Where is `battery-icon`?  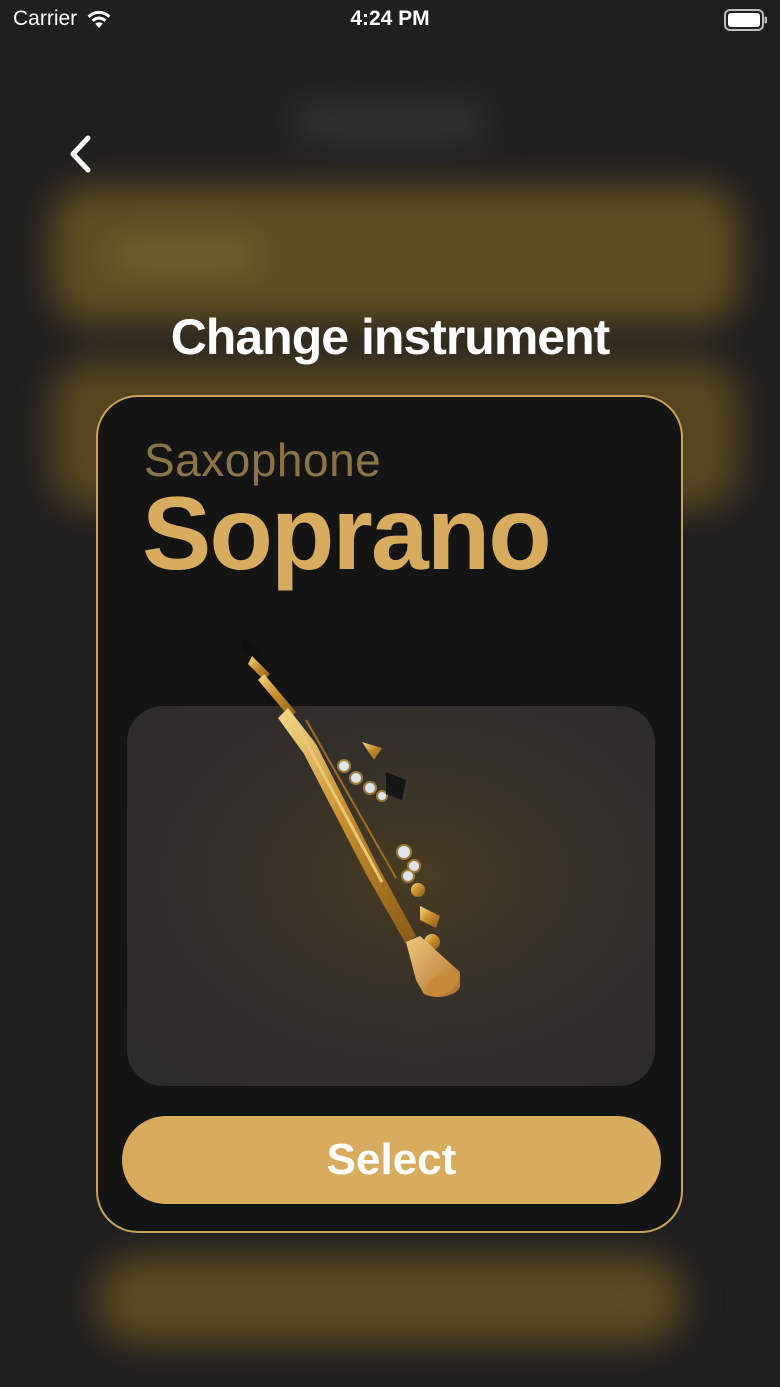 battery-icon is located at coordinates (745, 20).